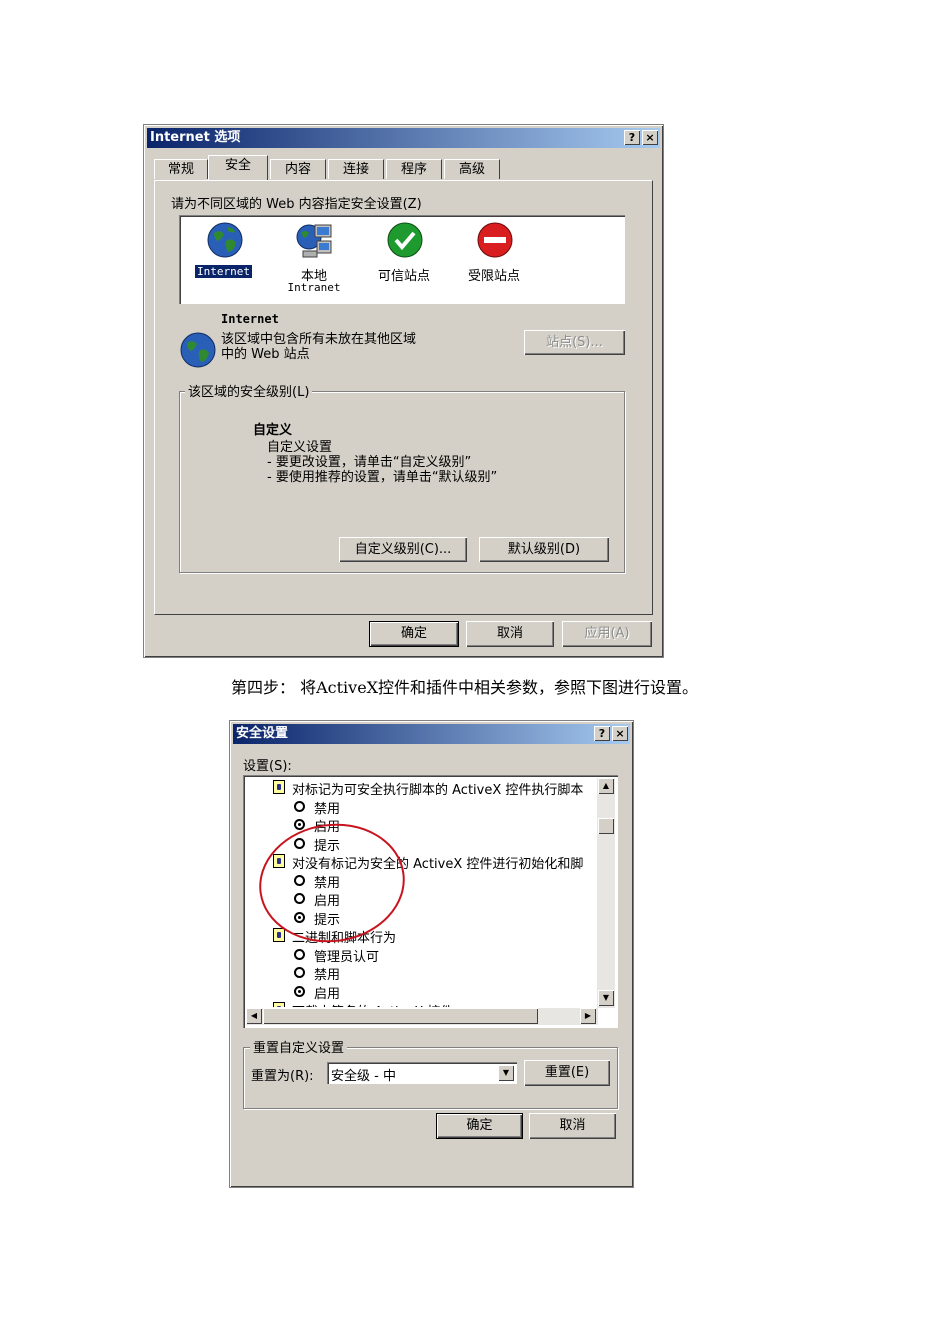  What do you see at coordinates (267, 766) in the screenshot?
I see `settings-label: 设置(S):` at bounding box center [267, 766].